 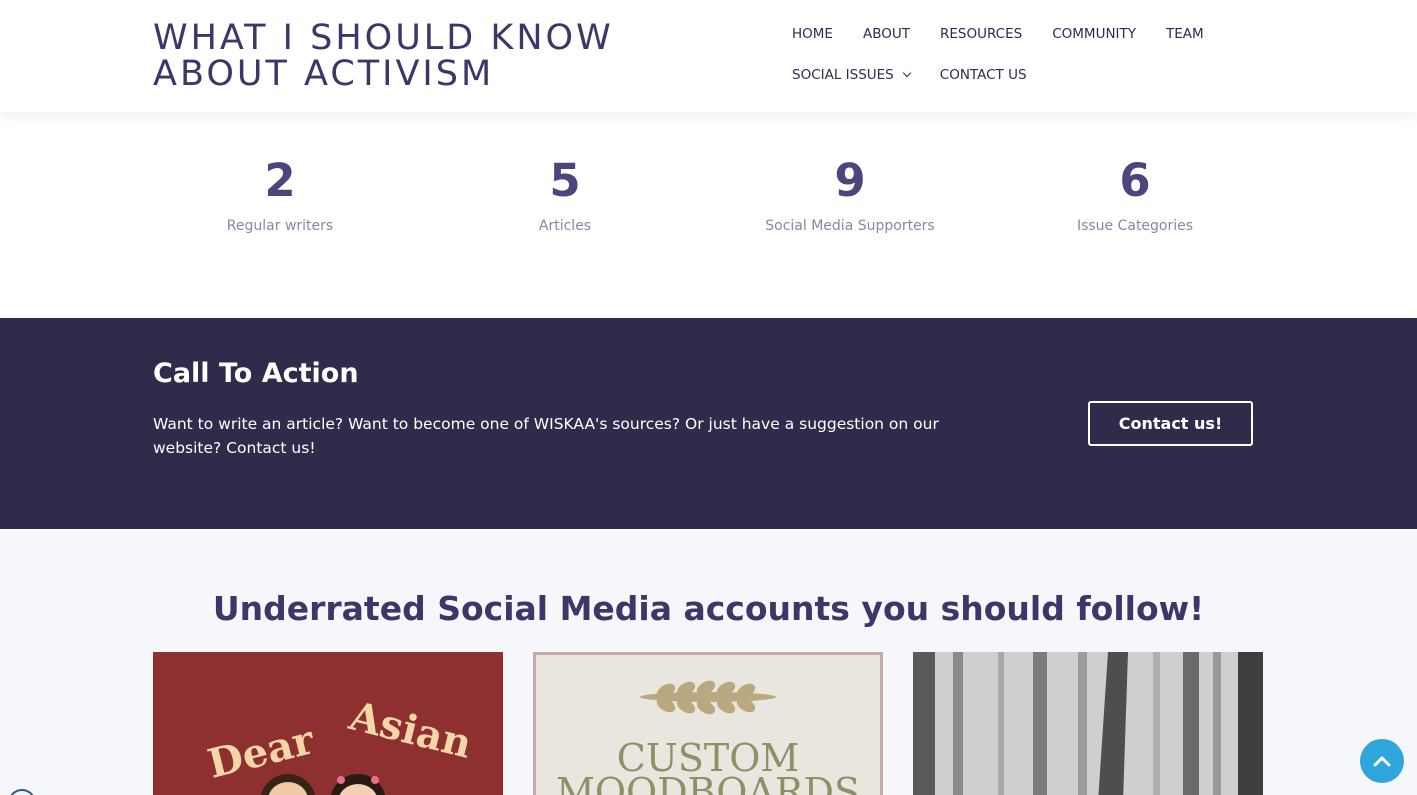 I want to click on nav-community-label: COMMUNITY, so click(x=1094, y=34).